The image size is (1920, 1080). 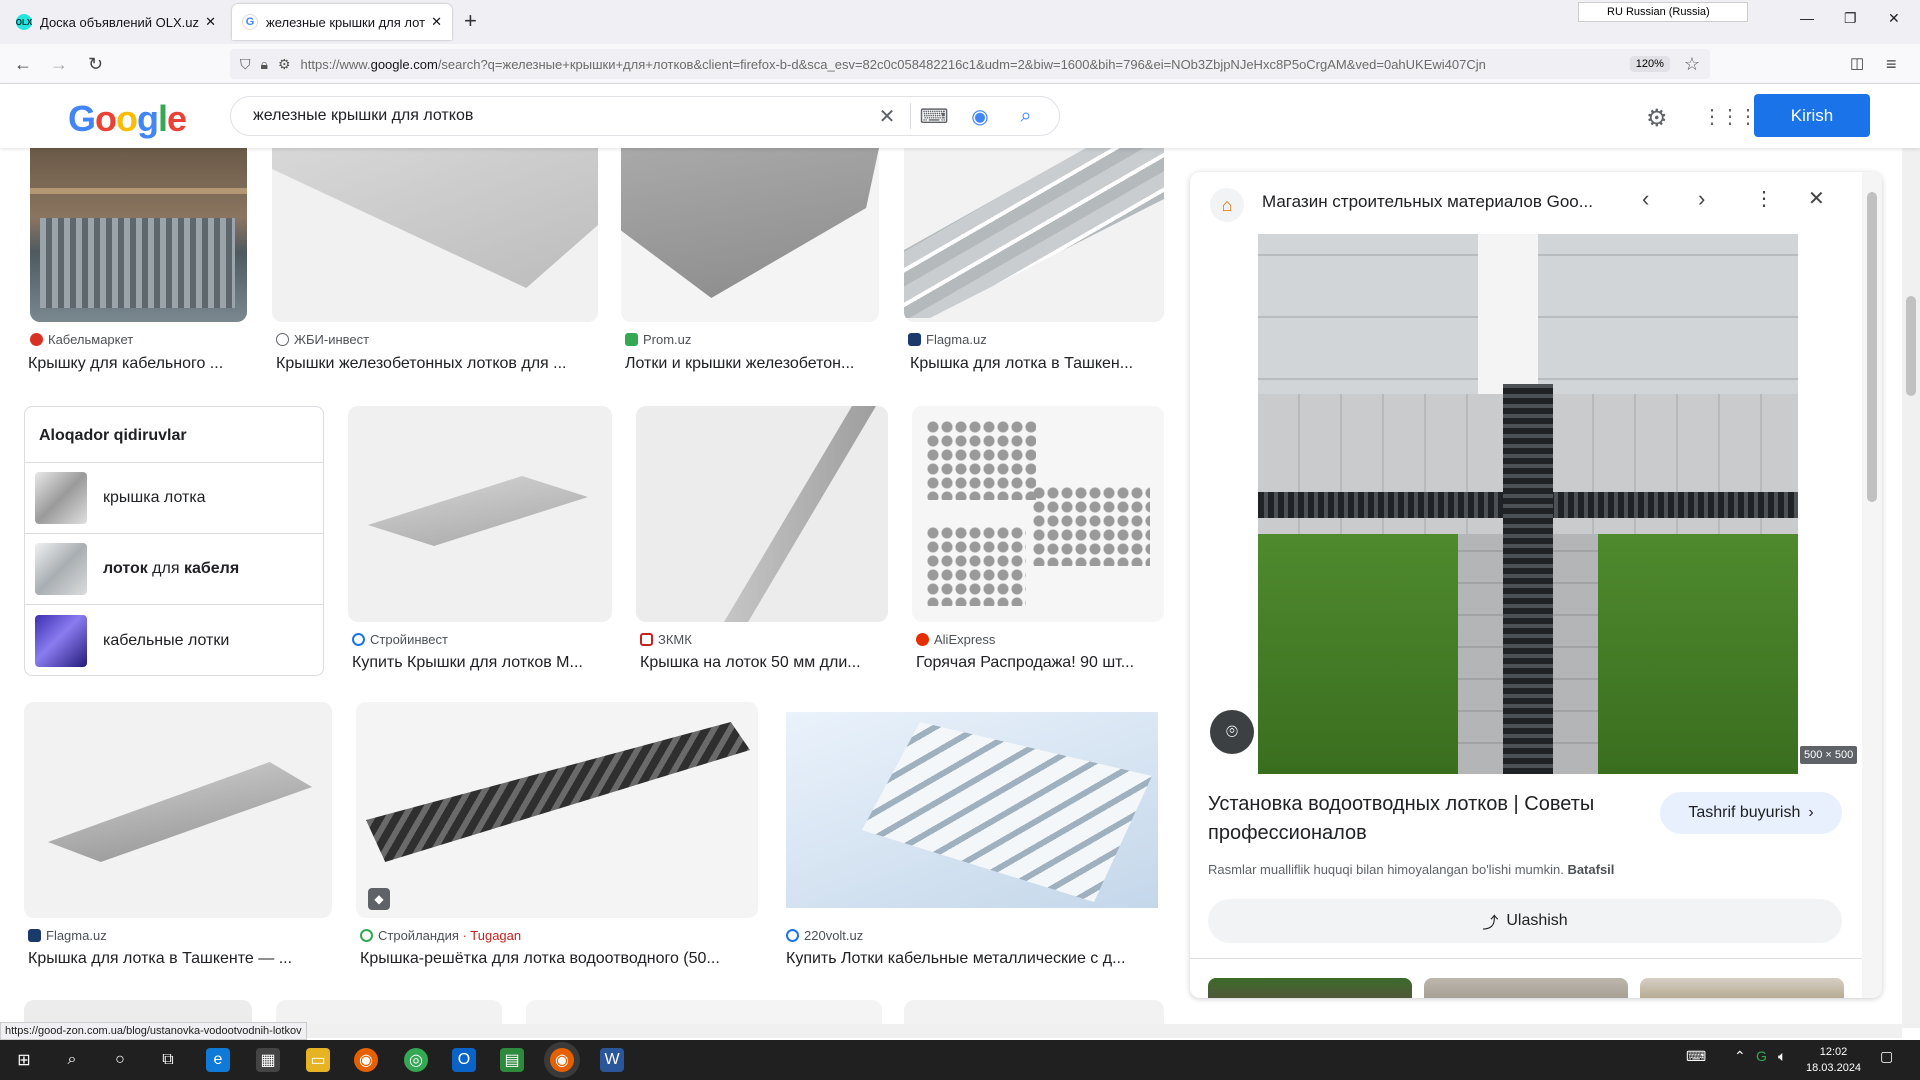 I want to click on result-source: Стройландия · Tugagan, so click(x=440, y=935).